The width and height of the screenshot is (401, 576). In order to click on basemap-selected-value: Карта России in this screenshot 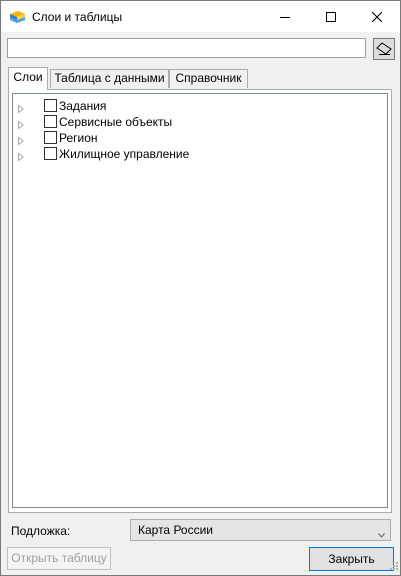, I will do `click(175, 530)`.